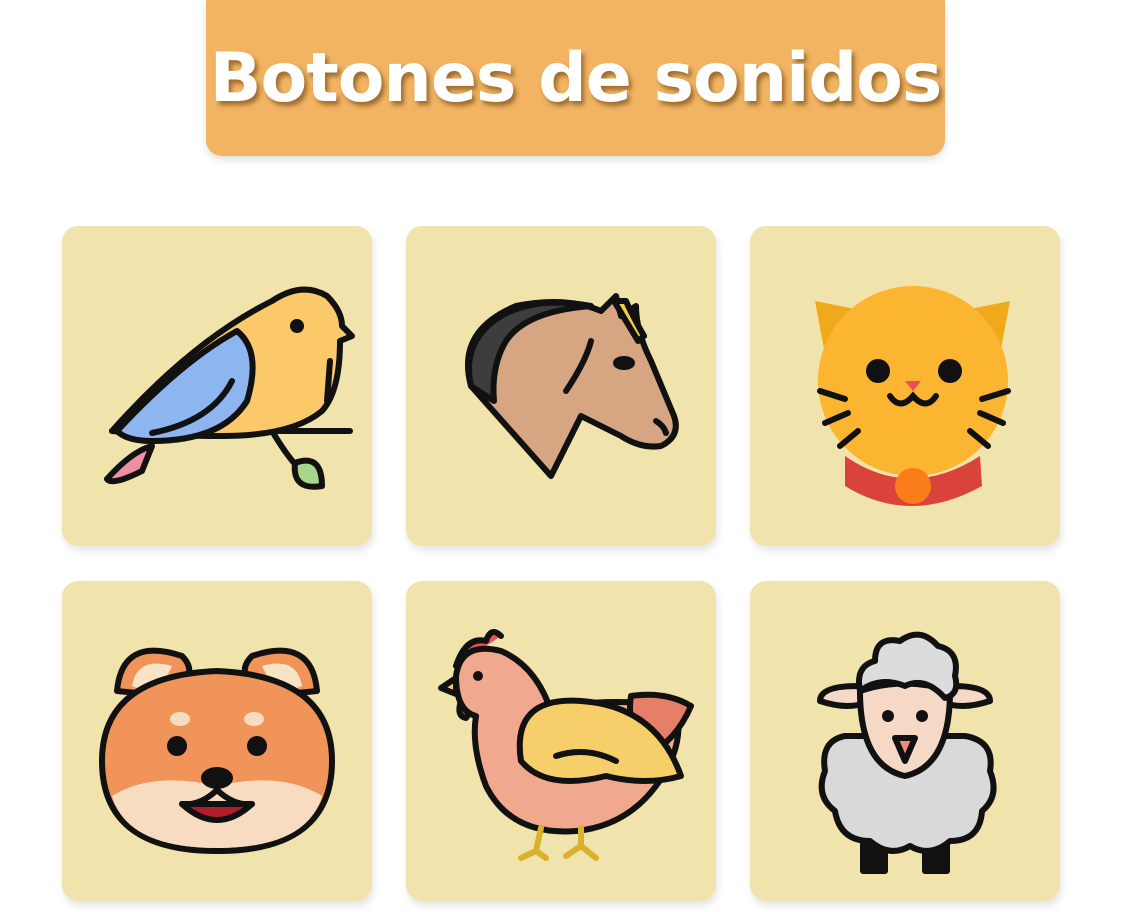 Image resolution: width=1122 pixels, height=912 pixels. I want to click on dog-icon, so click(217, 750).